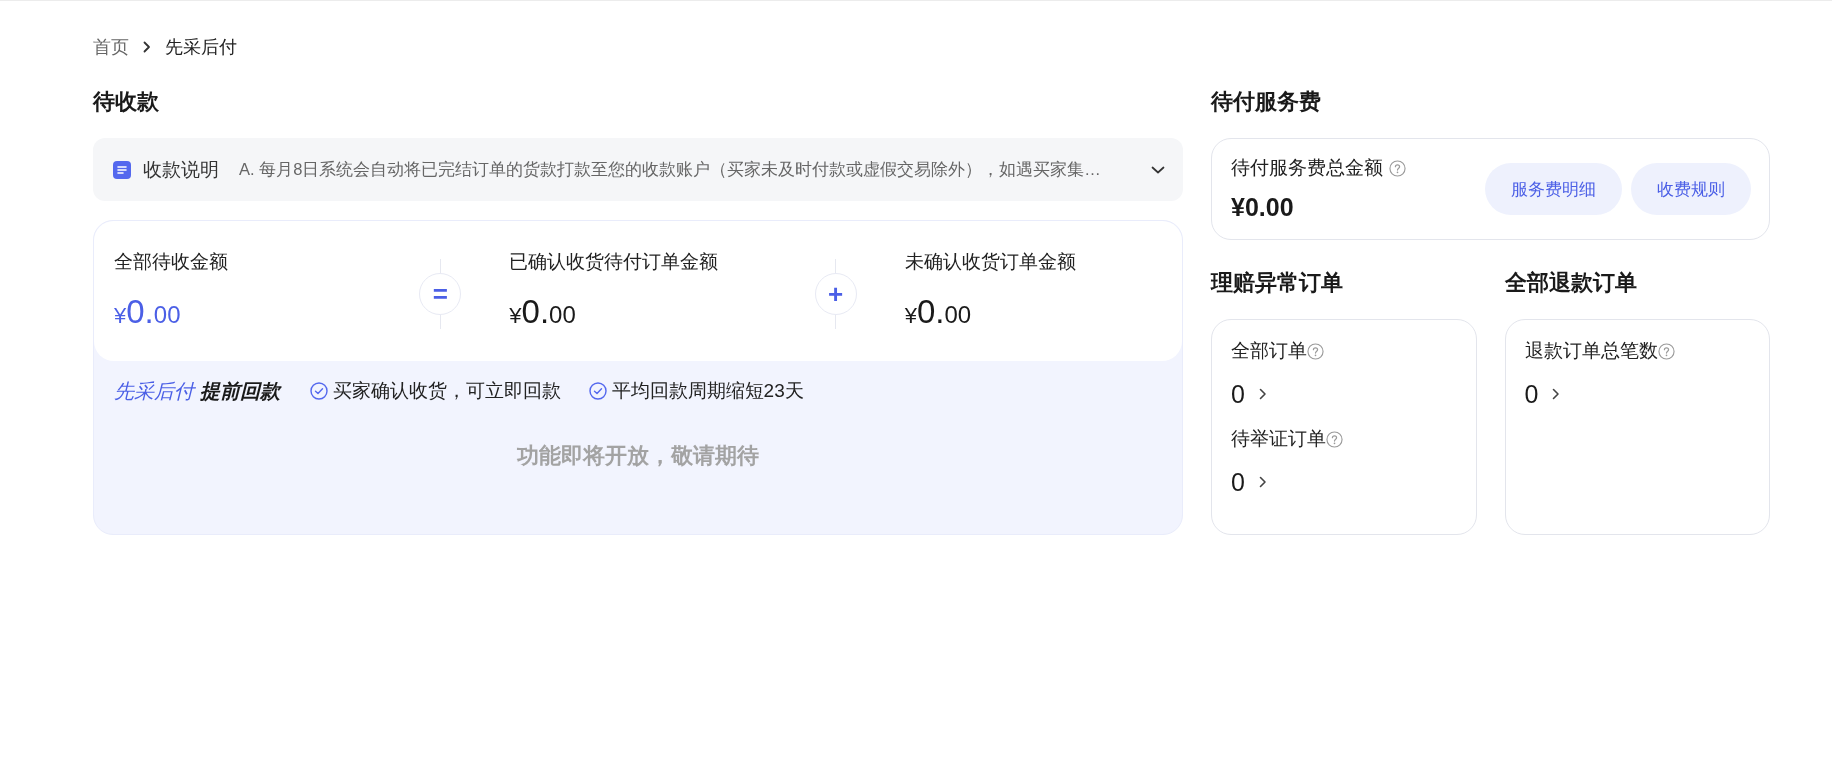  Describe the element at coordinates (171, 262) in the screenshot. I see `amount-label: 全部待收金额` at that location.